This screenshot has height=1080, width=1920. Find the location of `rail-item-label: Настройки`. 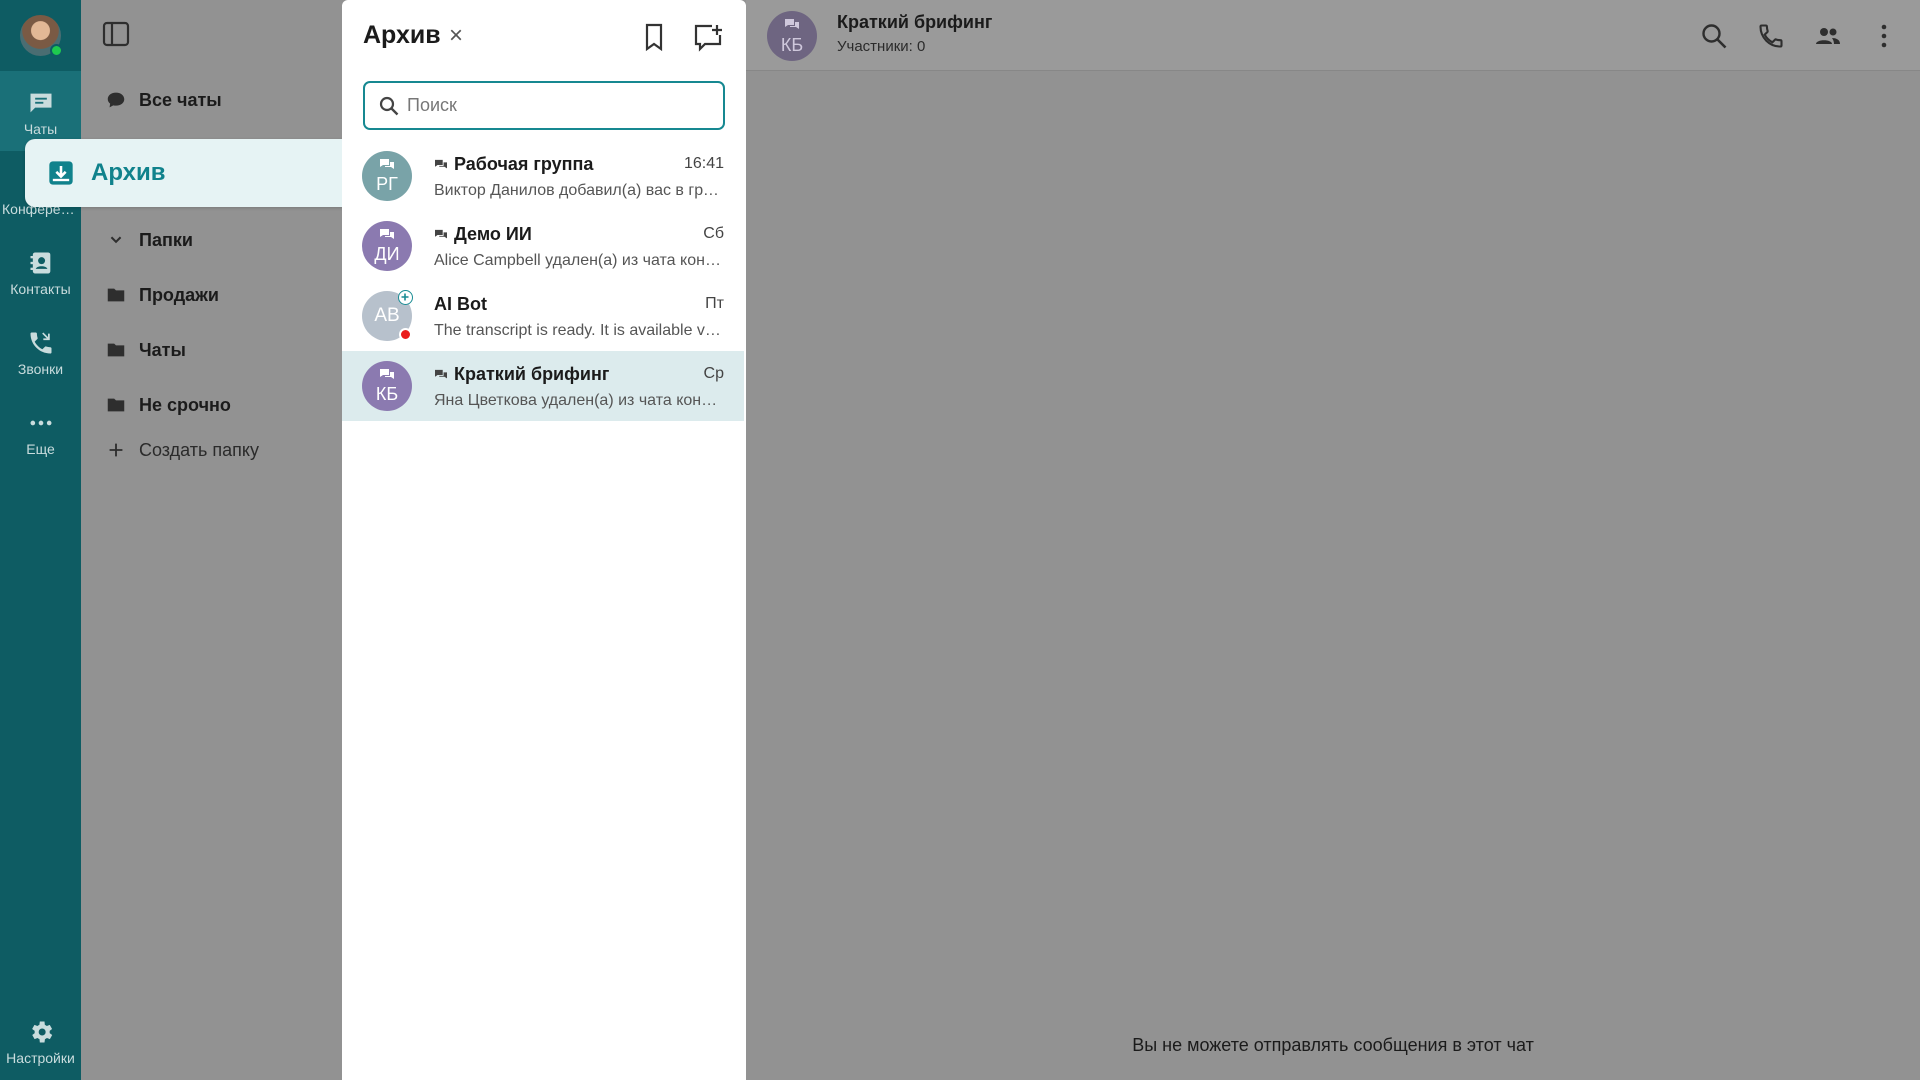

rail-item-label: Настройки is located at coordinates (40, 1058).